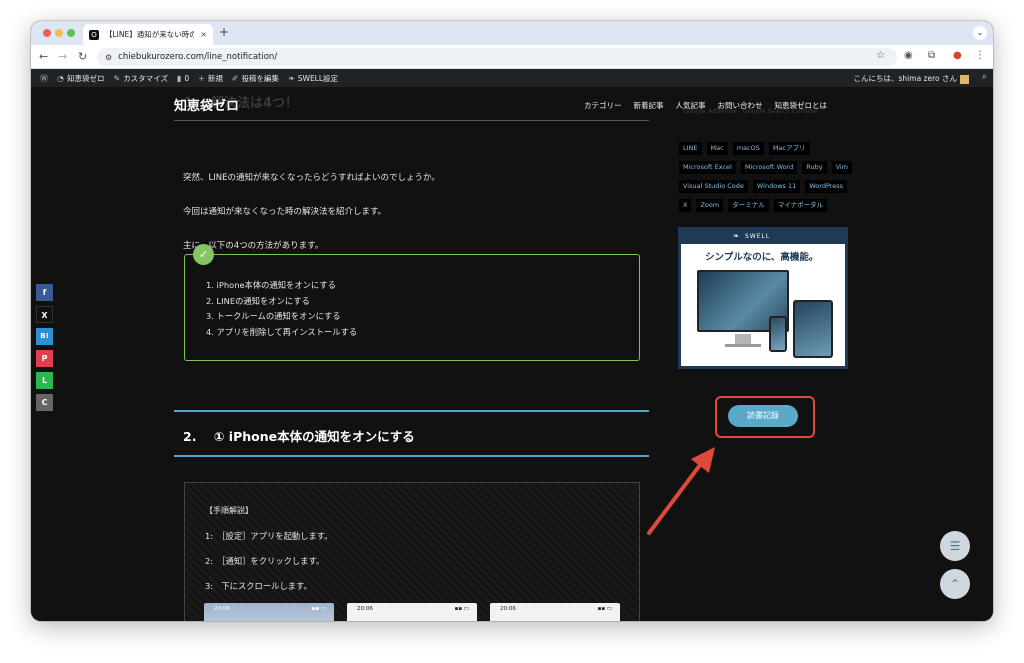  I want to click on close-window-button, so click(47, 33).